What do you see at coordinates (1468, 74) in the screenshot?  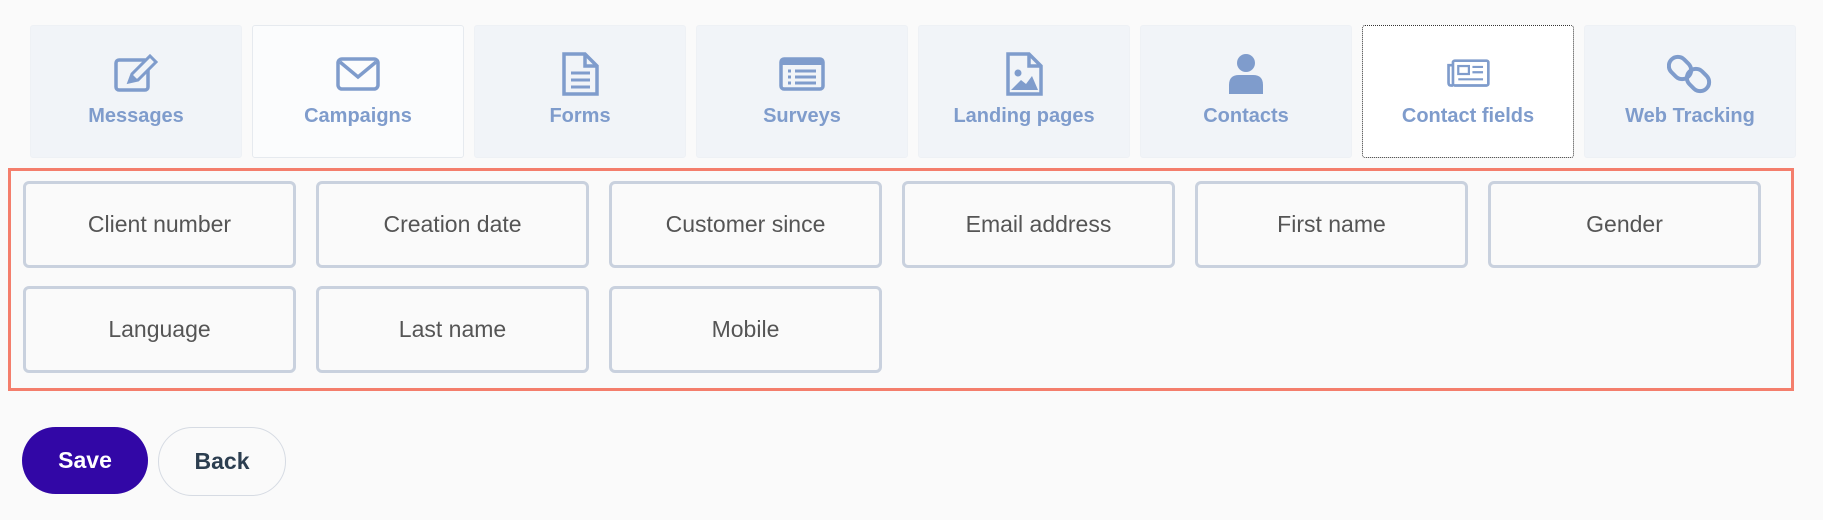 I see `newspaper-icon` at bounding box center [1468, 74].